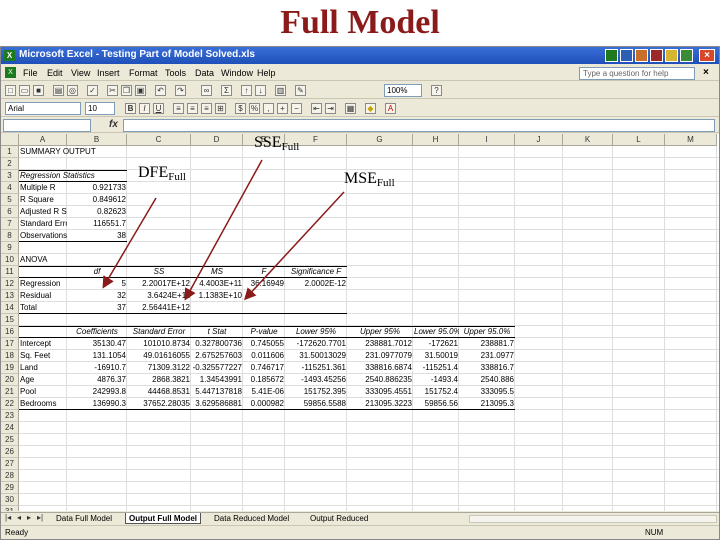 This screenshot has width=720, height=540. What do you see at coordinates (10, 356) in the screenshot?
I see `row-header: 18` at bounding box center [10, 356].